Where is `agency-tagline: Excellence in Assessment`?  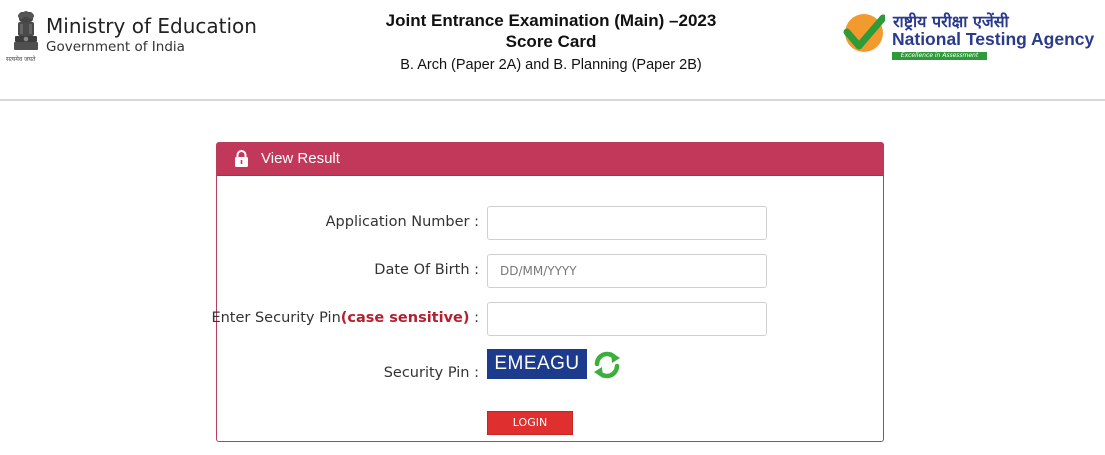
agency-tagline: Excellence in Assessment is located at coordinates (939, 56).